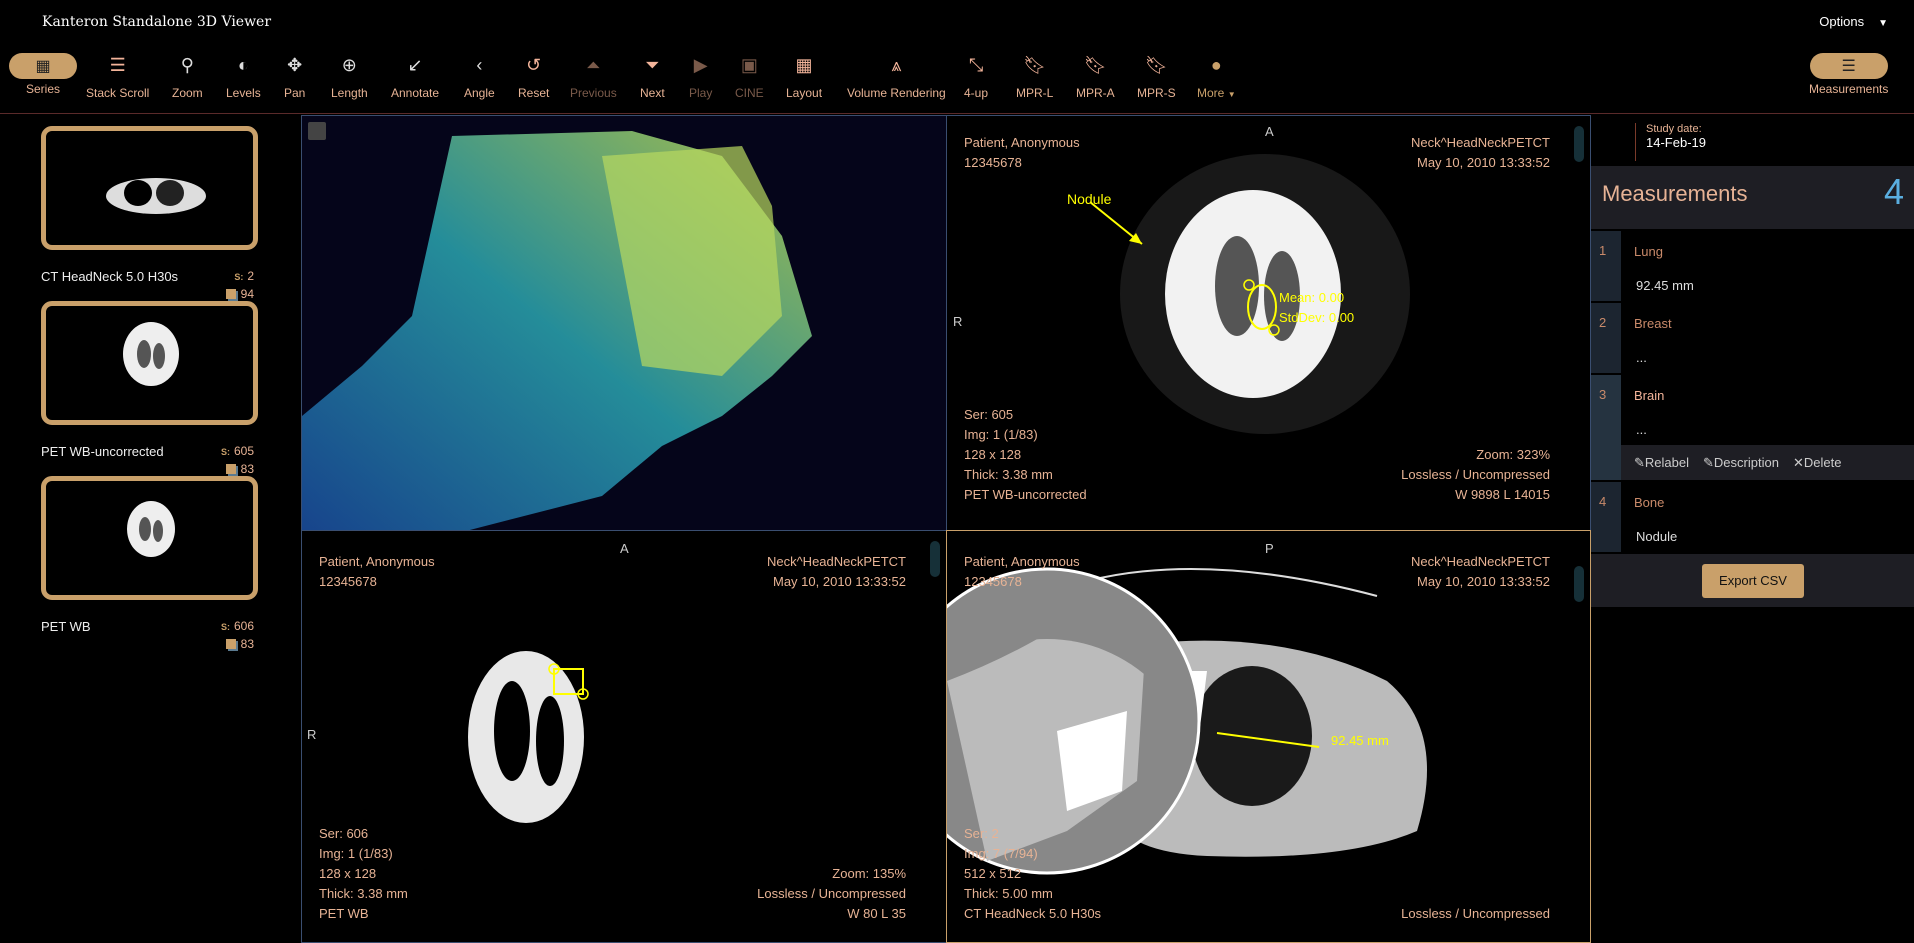 The image size is (1914, 943). I want to click on annotate-button: ↙ Annotate, so click(415, 75).